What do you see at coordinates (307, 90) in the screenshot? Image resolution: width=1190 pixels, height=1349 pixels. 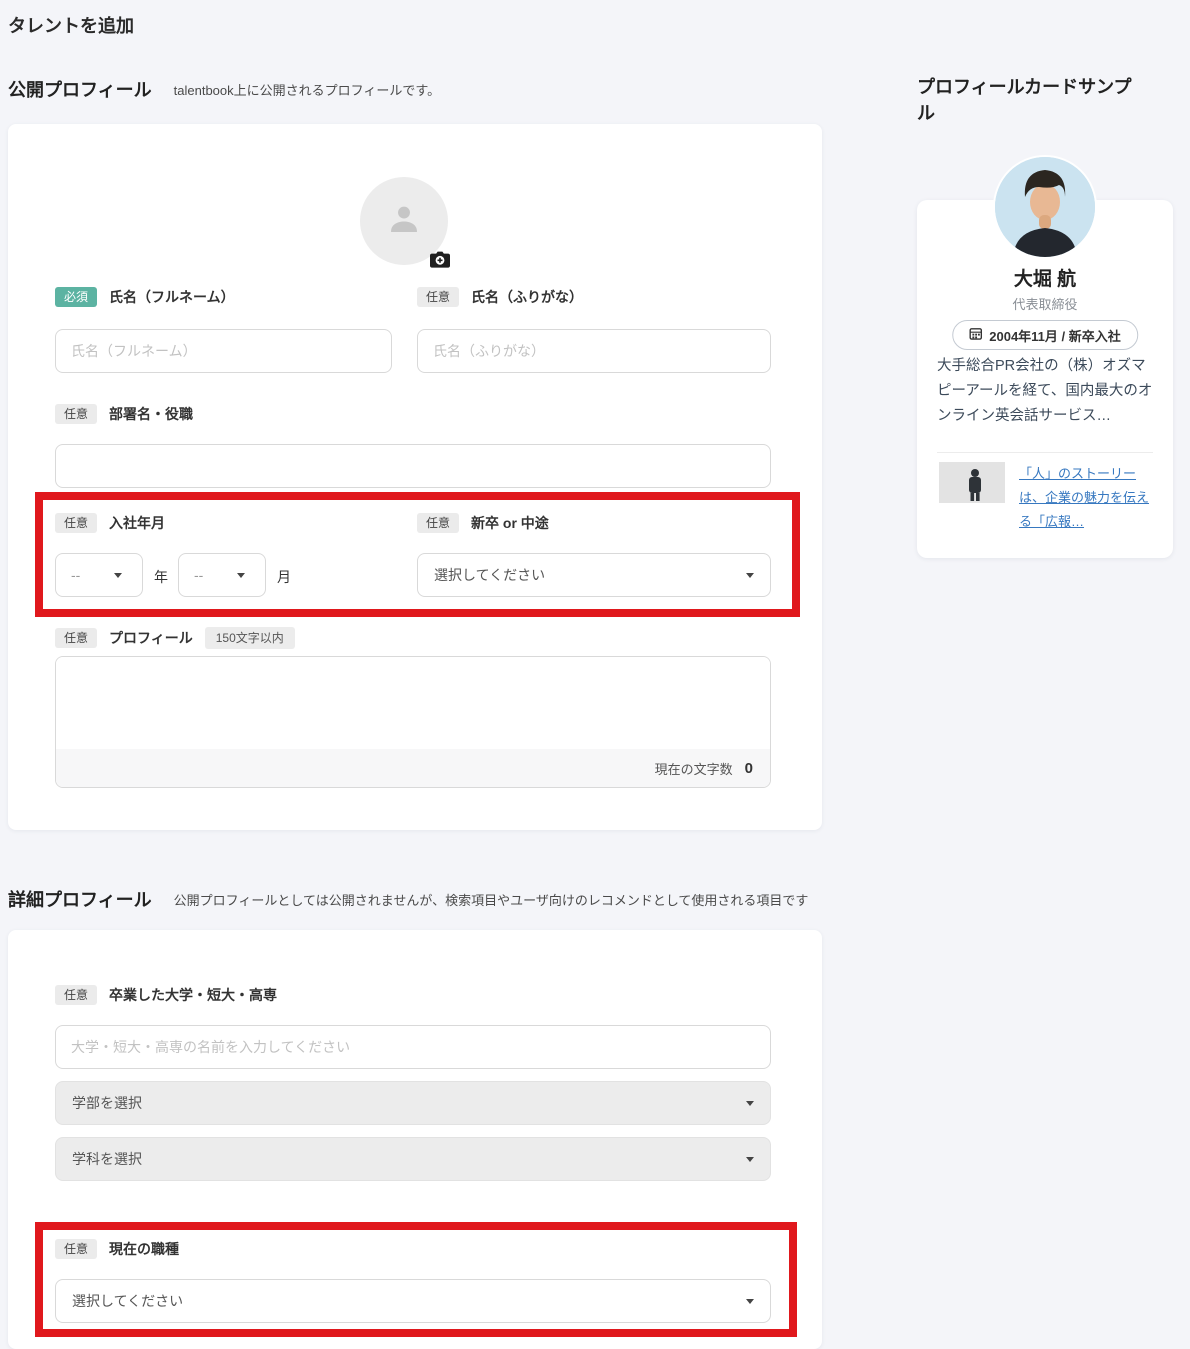 I see `public-profile-subtitle: talentbook上に公開されるプロフィールです。` at bounding box center [307, 90].